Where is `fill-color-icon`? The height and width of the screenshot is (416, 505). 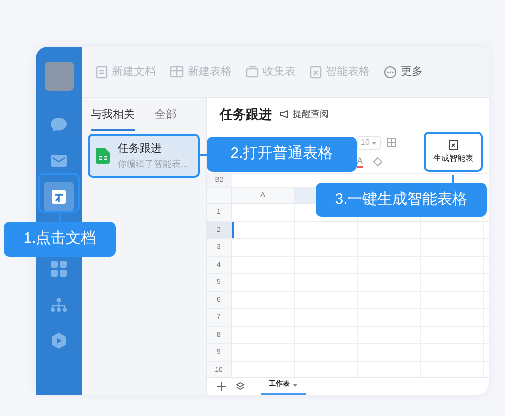 fill-color-icon is located at coordinates (378, 162).